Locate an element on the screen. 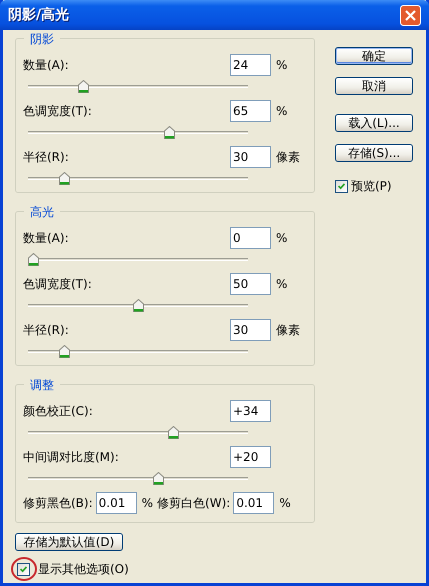  input-field: 65 is located at coordinates (250, 111).